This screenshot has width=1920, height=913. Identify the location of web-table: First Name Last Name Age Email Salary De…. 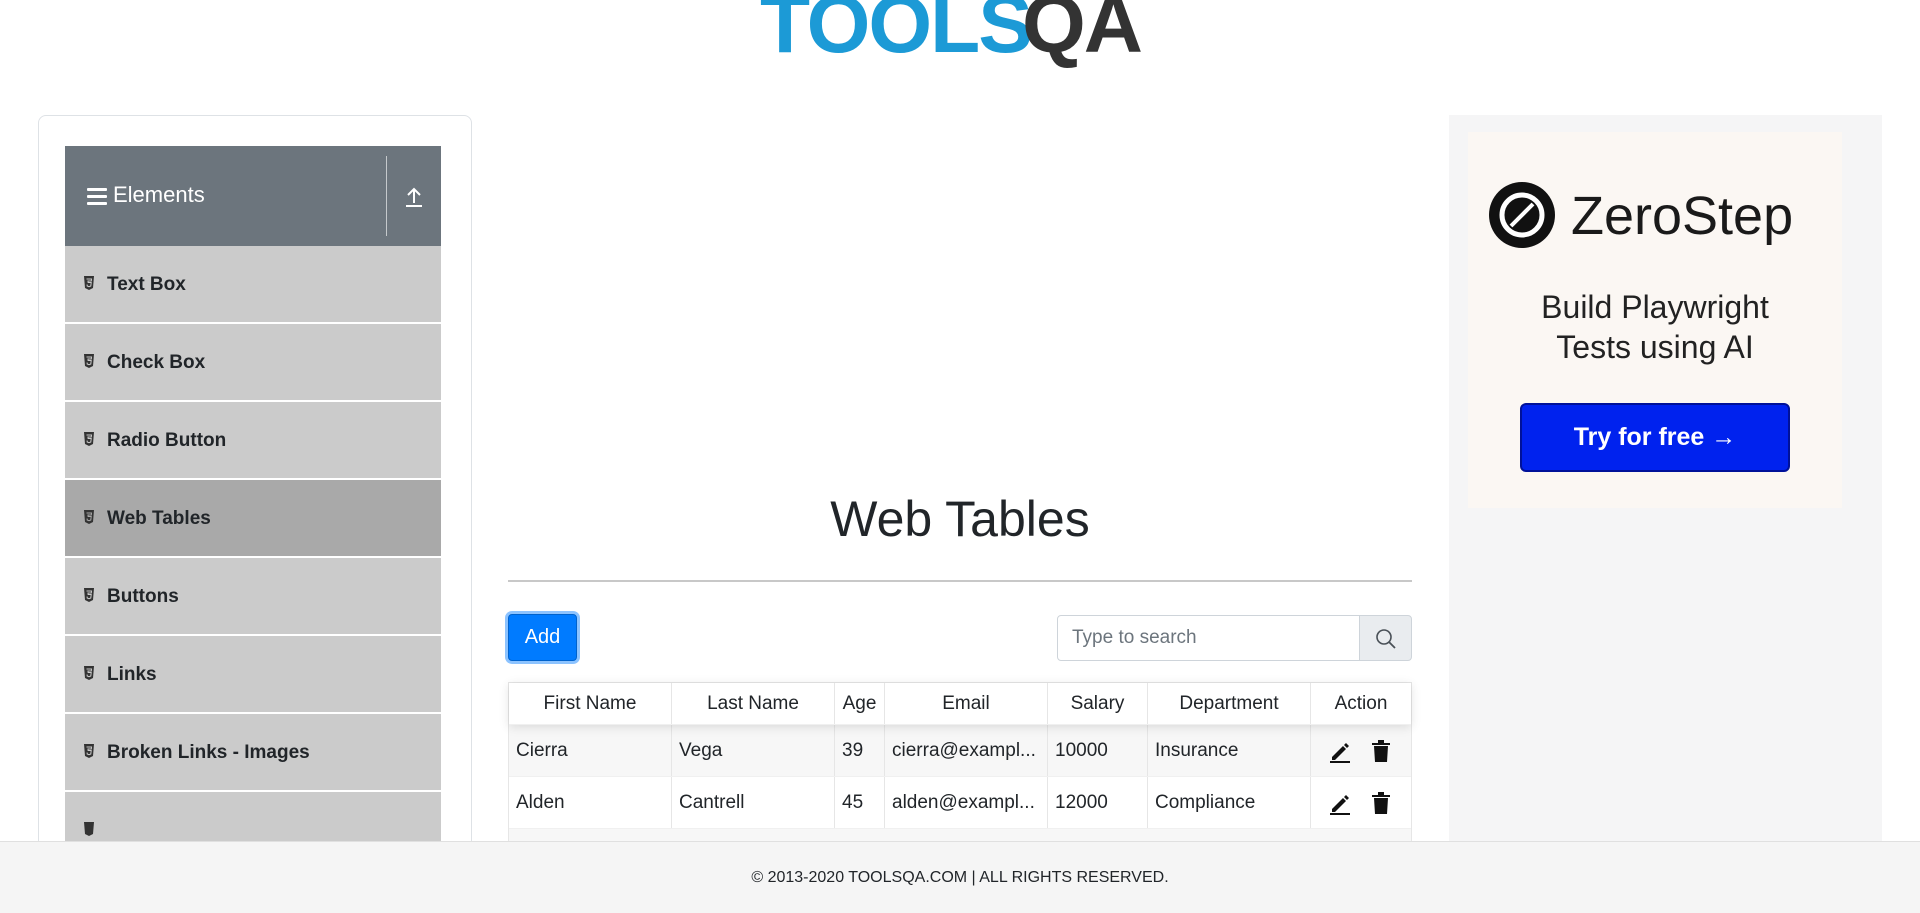
(960, 771).